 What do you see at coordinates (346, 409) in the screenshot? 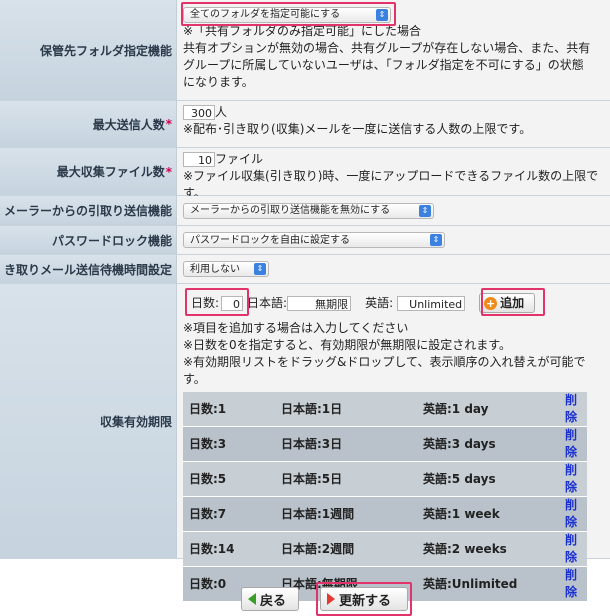
I see `expiry-row-ja: 日本語:1日` at bounding box center [346, 409].